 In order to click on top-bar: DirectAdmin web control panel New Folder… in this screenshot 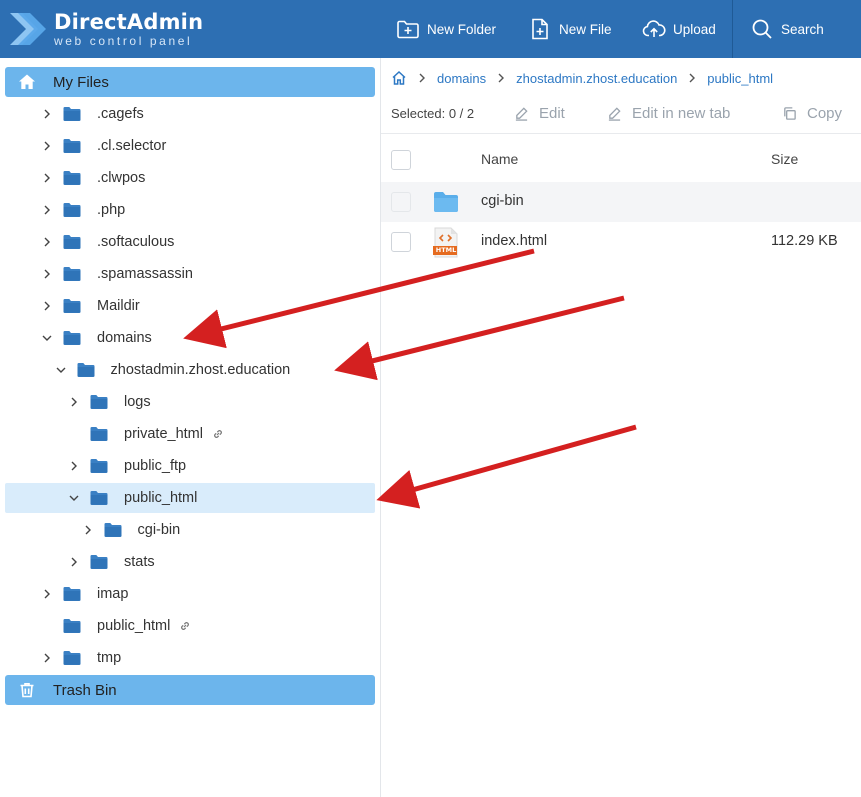, I will do `click(430, 29)`.